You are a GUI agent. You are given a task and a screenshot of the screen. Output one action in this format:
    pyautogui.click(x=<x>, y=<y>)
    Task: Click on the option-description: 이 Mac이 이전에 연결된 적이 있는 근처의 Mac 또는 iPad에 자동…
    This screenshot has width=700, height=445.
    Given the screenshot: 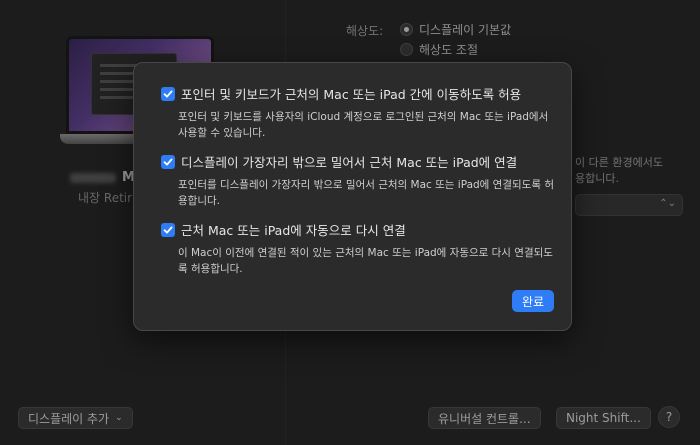 What is the action you would take?
    pyautogui.click(x=365, y=261)
    